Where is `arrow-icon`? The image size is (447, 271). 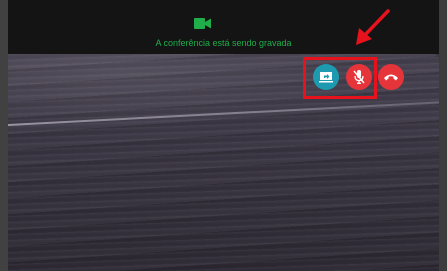 arrow-icon is located at coordinates (373, 27).